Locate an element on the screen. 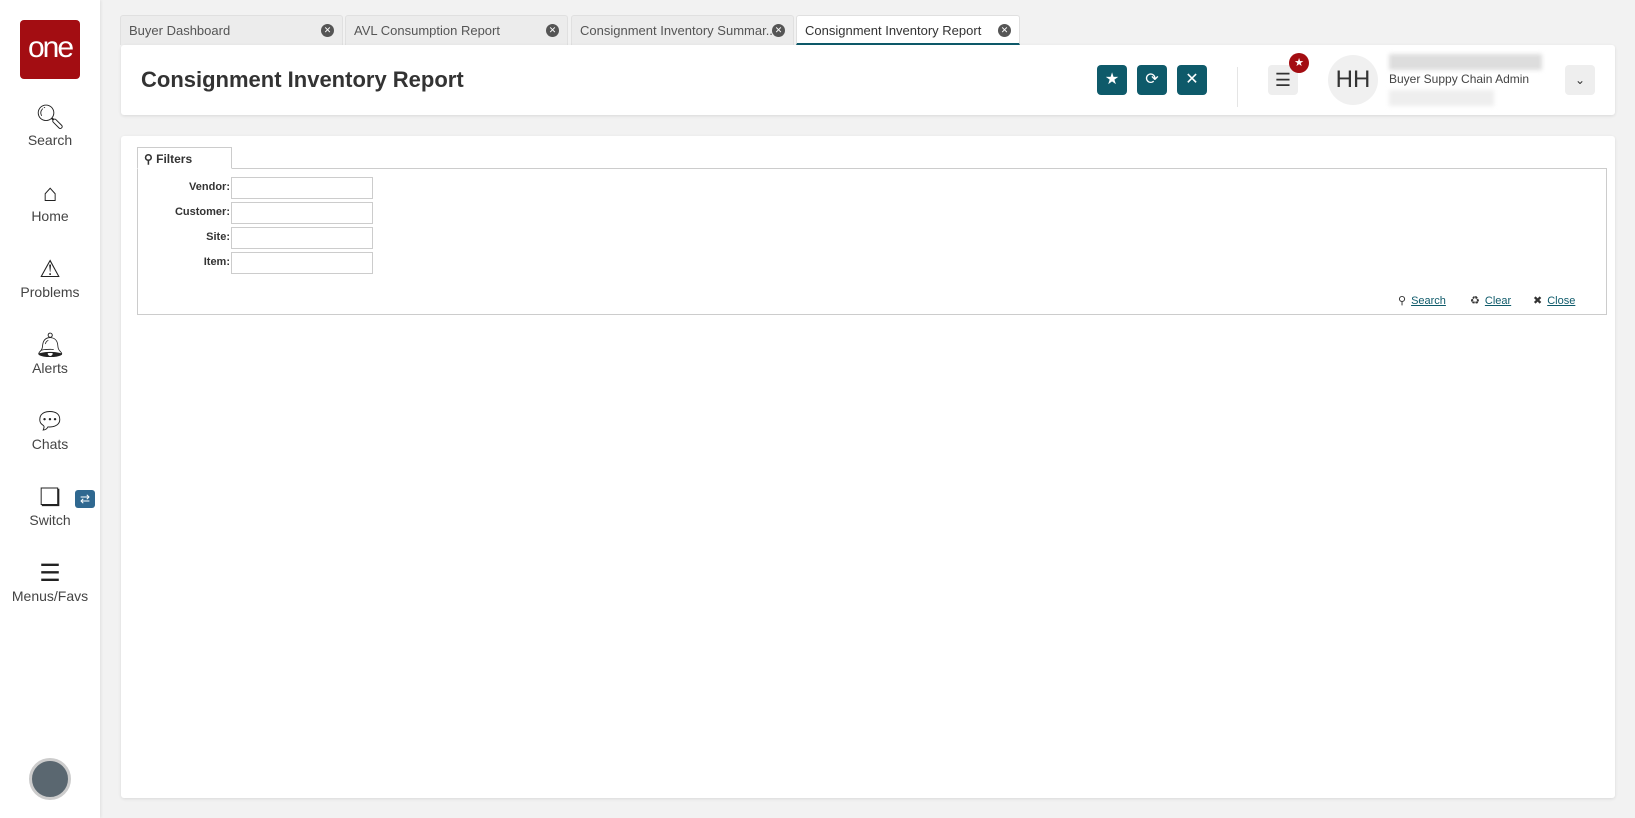  close-icon: ✖ is located at coordinates (1538, 301).